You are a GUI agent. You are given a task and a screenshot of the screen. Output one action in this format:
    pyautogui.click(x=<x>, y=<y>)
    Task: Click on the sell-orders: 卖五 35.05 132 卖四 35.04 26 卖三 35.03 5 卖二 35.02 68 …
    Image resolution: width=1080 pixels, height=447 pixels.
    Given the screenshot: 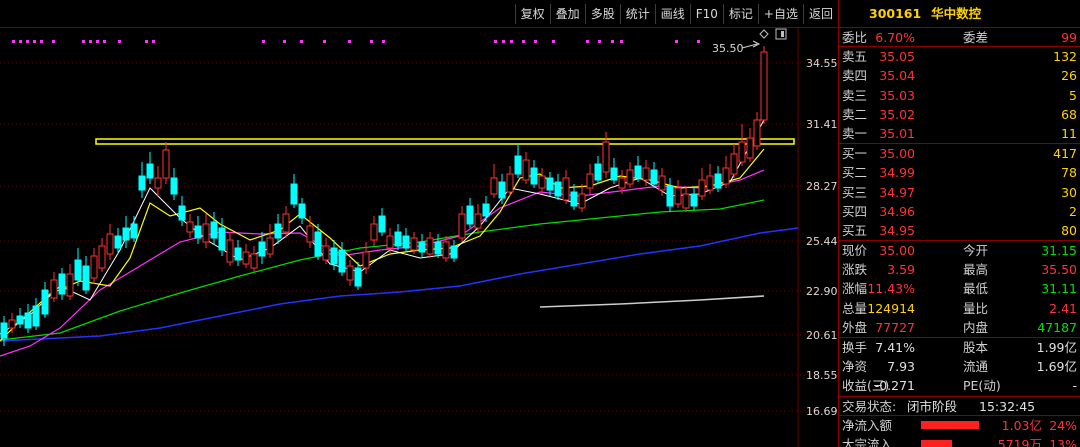 What is the action you would take?
    pyautogui.click(x=959, y=96)
    